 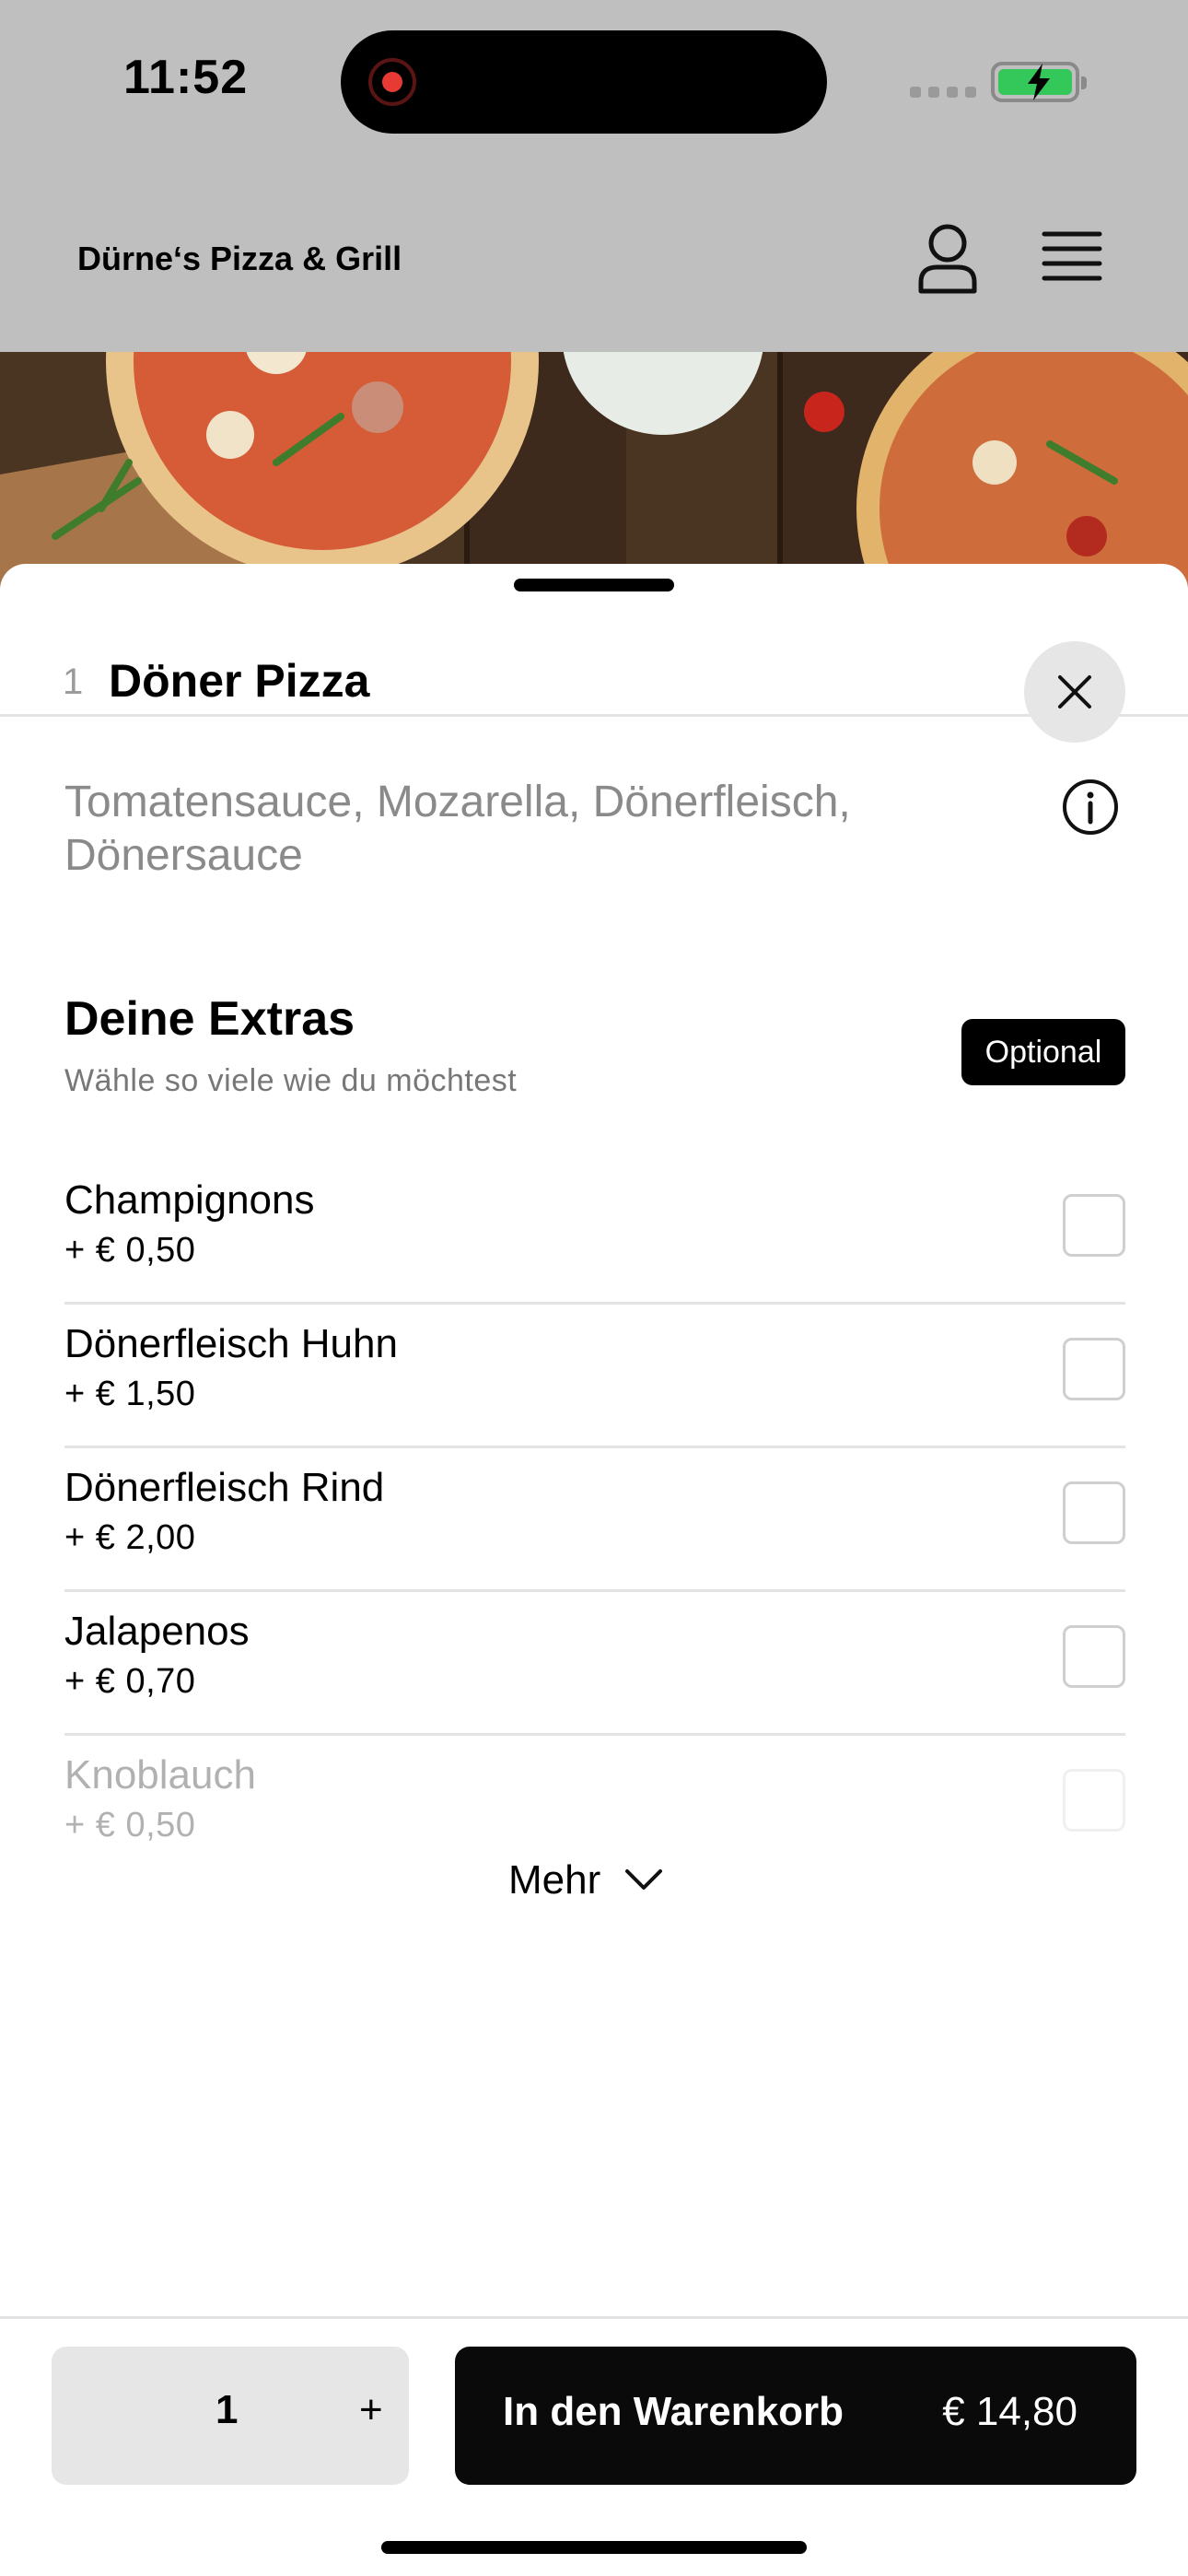 What do you see at coordinates (239, 681) in the screenshot?
I see `item-title: Döner Pizza` at bounding box center [239, 681].